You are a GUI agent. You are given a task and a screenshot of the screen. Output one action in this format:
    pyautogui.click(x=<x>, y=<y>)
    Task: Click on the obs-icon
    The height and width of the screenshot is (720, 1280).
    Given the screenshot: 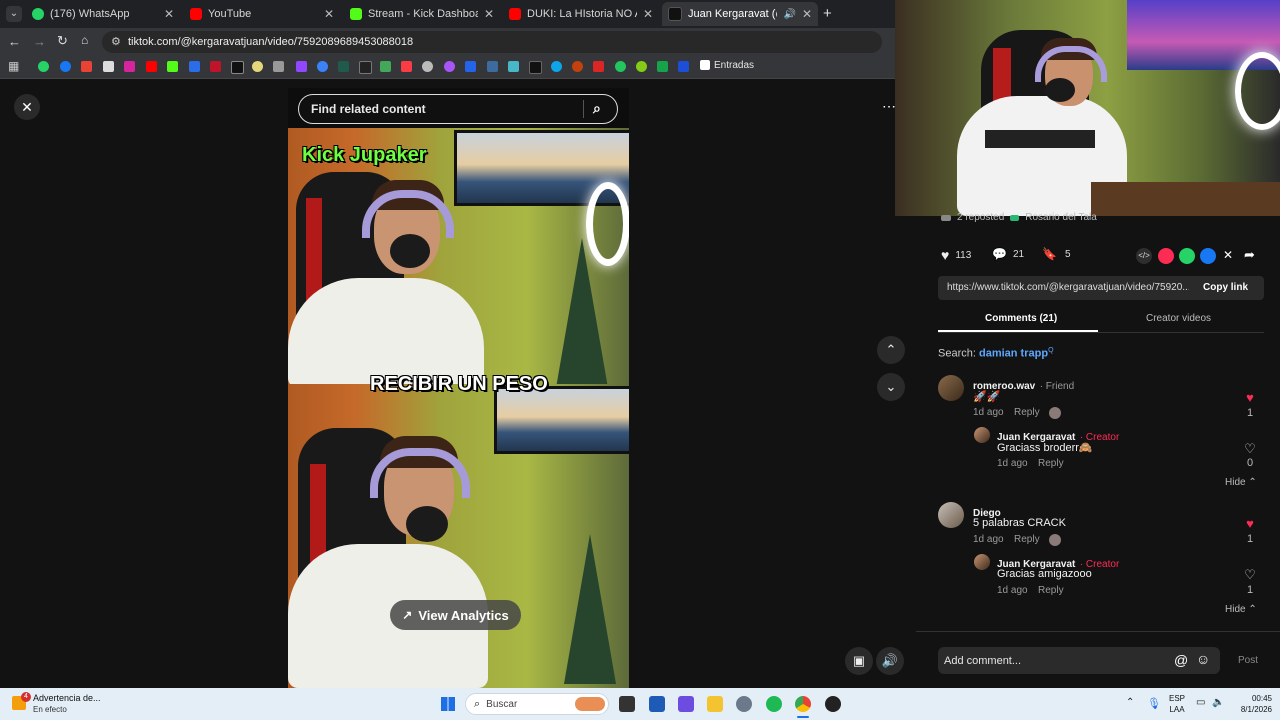 What is the action you would take?
    pyautogui.click(x=833, y=704)
    